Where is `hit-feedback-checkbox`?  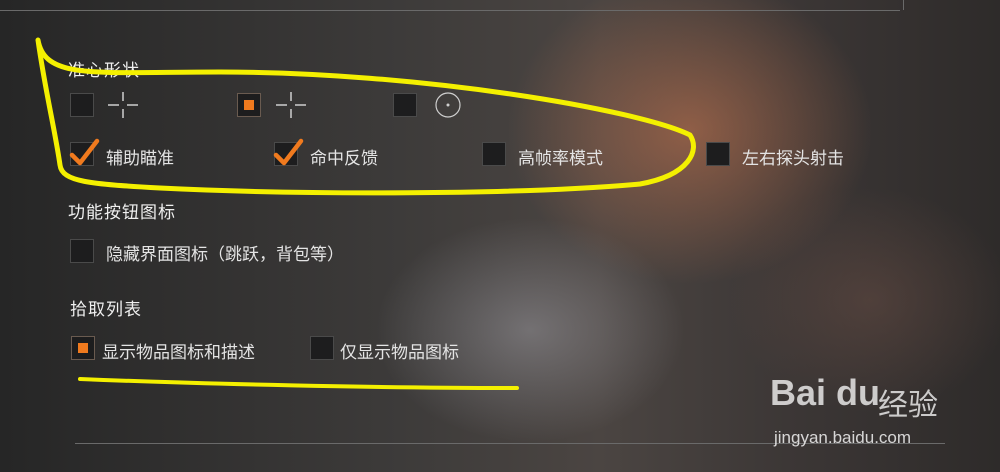
hit-feedback-checkbox is located at coordinates (288, 152).